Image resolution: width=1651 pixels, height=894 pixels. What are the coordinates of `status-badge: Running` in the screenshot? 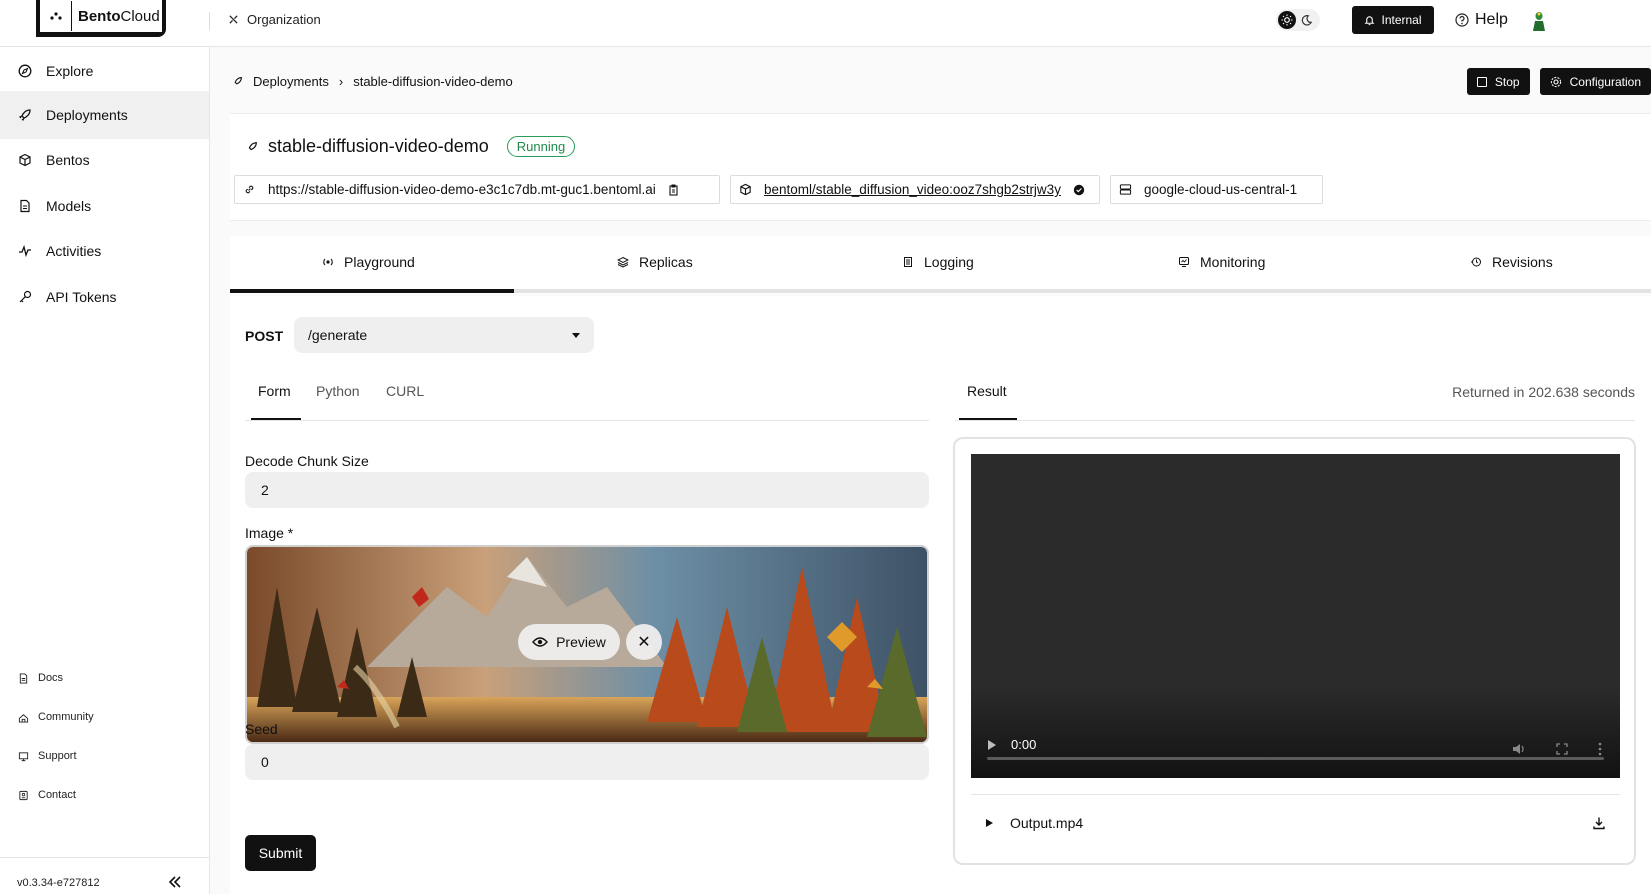 It's located at (541, 146).